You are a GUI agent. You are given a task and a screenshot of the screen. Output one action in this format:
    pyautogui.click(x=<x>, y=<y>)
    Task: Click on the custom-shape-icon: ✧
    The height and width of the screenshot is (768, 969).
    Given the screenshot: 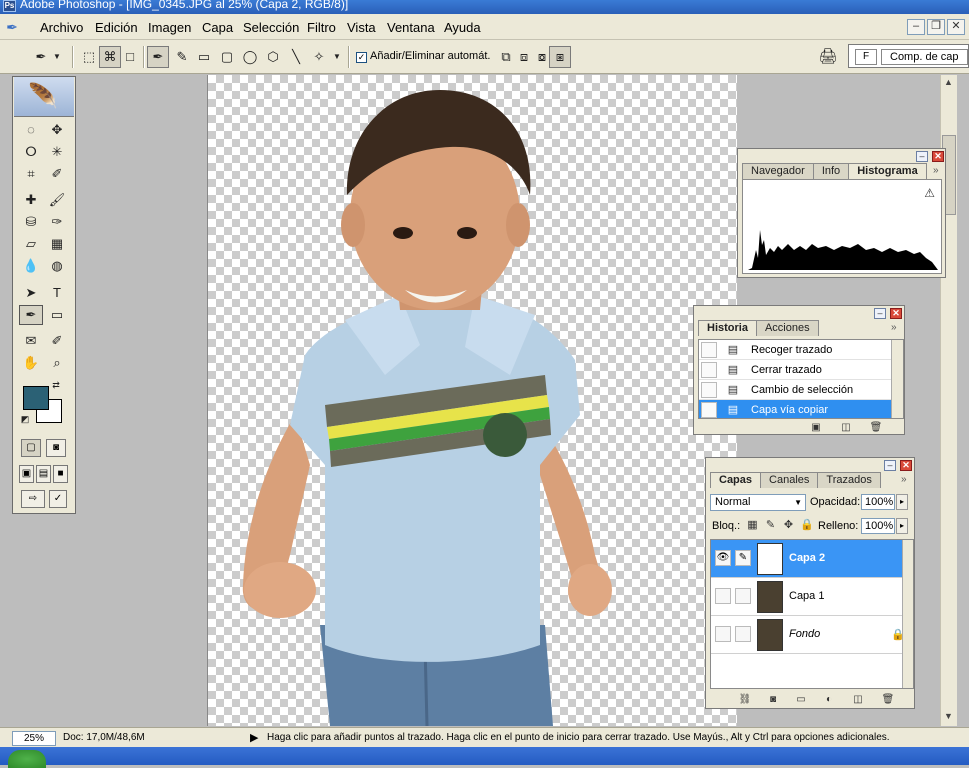 What is the action you would take?
    pyautogui.click(x=319, y=57)
    